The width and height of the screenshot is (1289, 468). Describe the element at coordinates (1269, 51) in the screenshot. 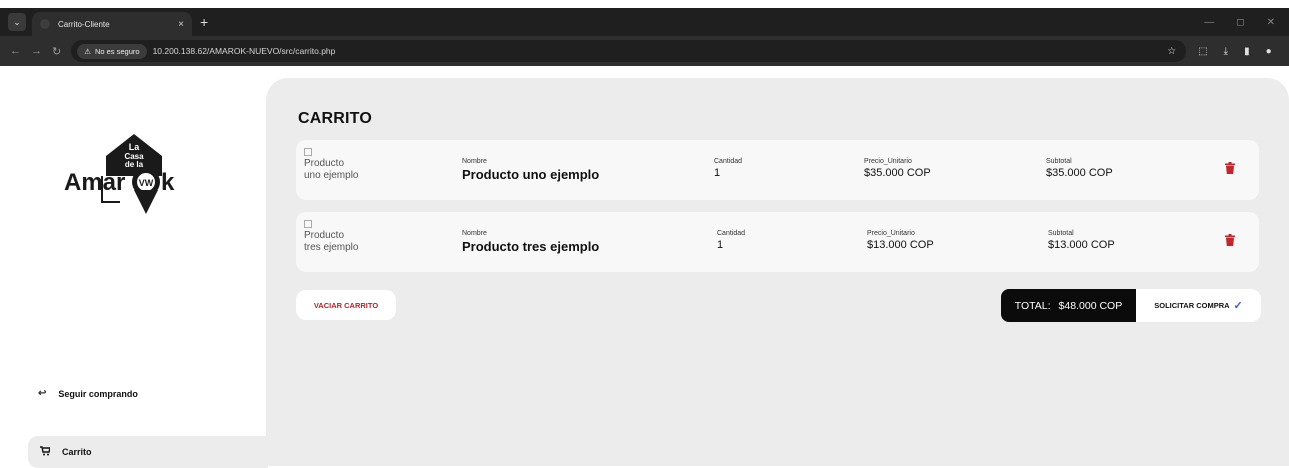

I see `profile-icon: ●` at that location.